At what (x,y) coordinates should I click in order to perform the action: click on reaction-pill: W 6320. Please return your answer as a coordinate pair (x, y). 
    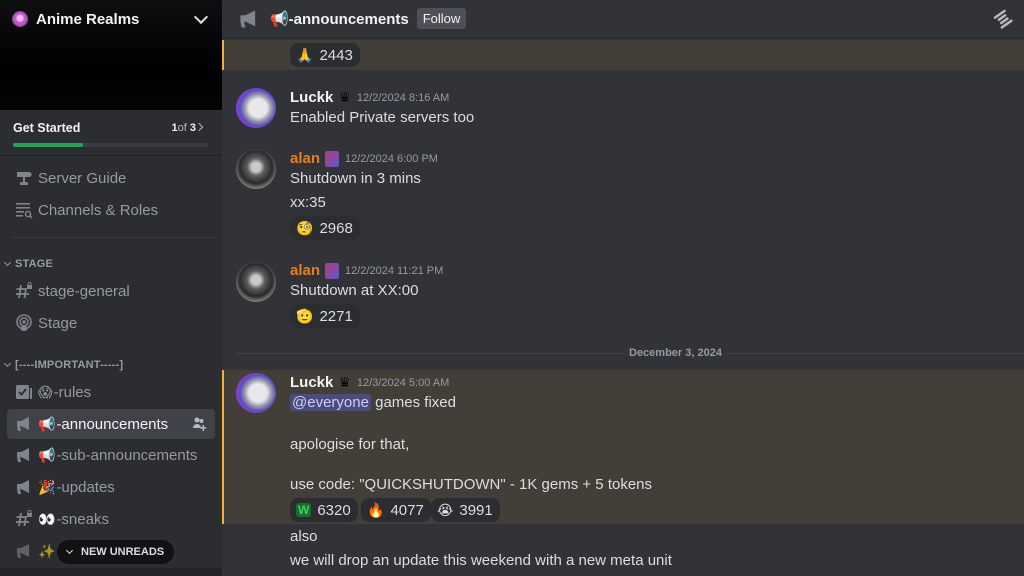
    Looking at the image, I should click on (324, 510).